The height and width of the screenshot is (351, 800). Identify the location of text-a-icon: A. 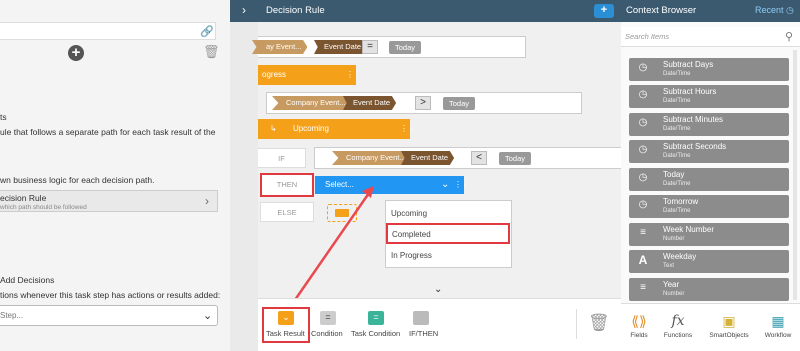
(643, 260).